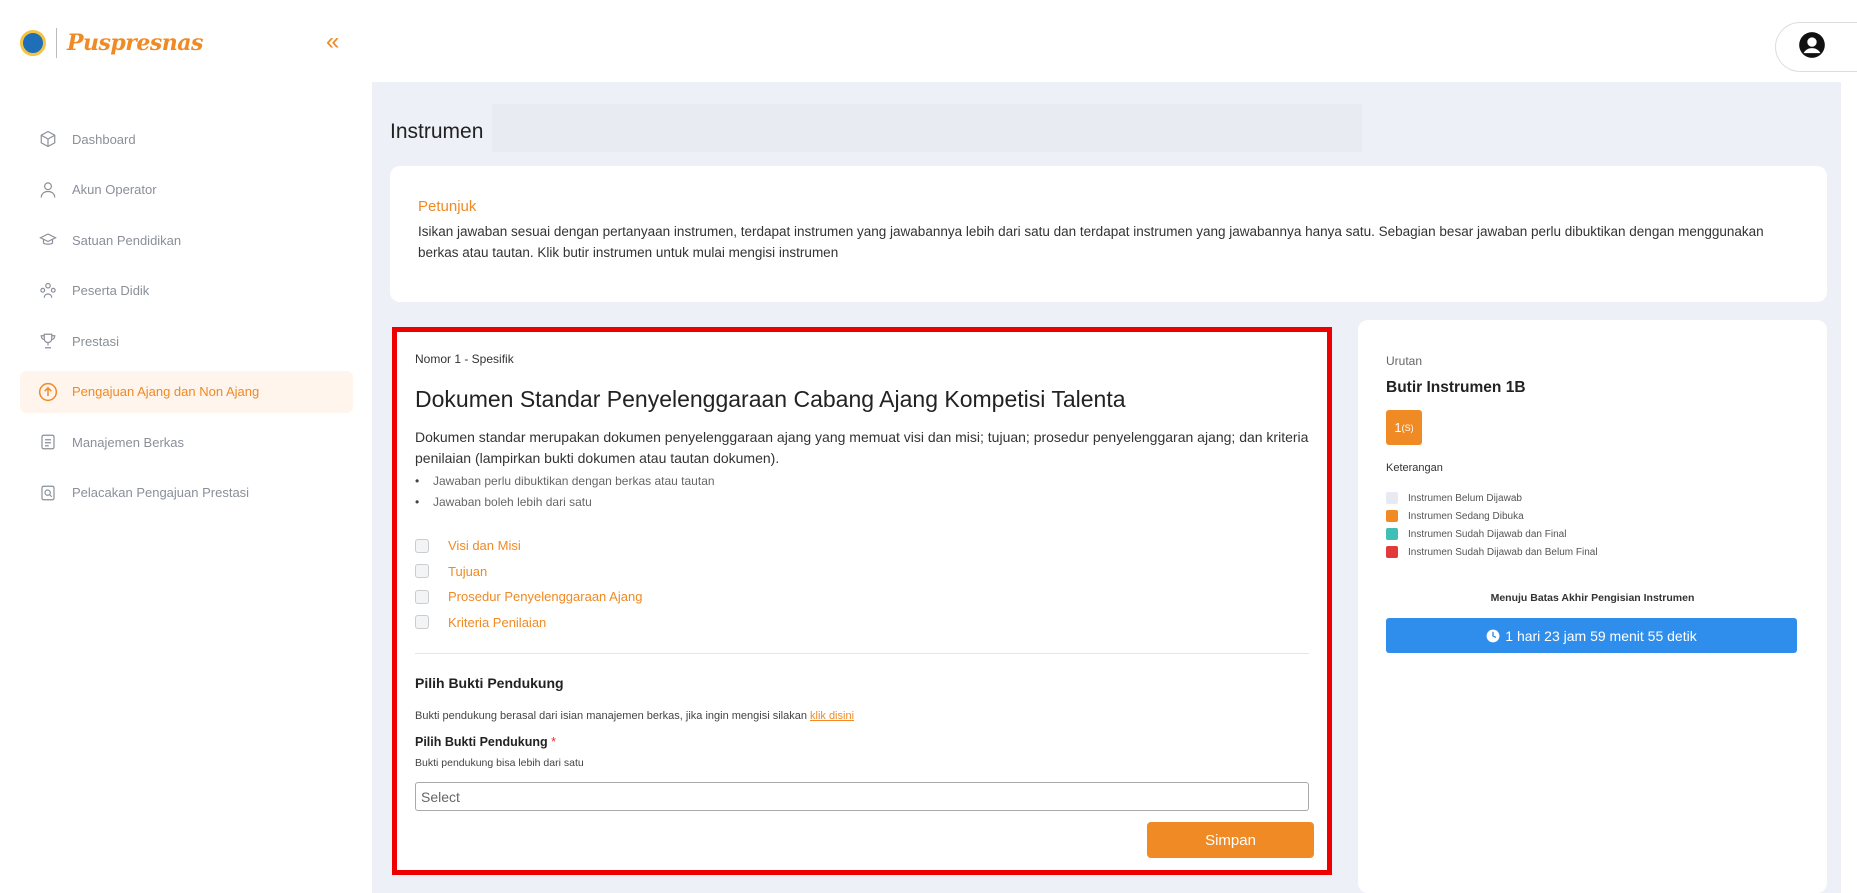 The height and width of the screenshot is (893, 1857). What do you see at coordinates (1398, 427) in the screenshot?
I see `instrument-item-number: 1` at bounding box center [1398, 427].